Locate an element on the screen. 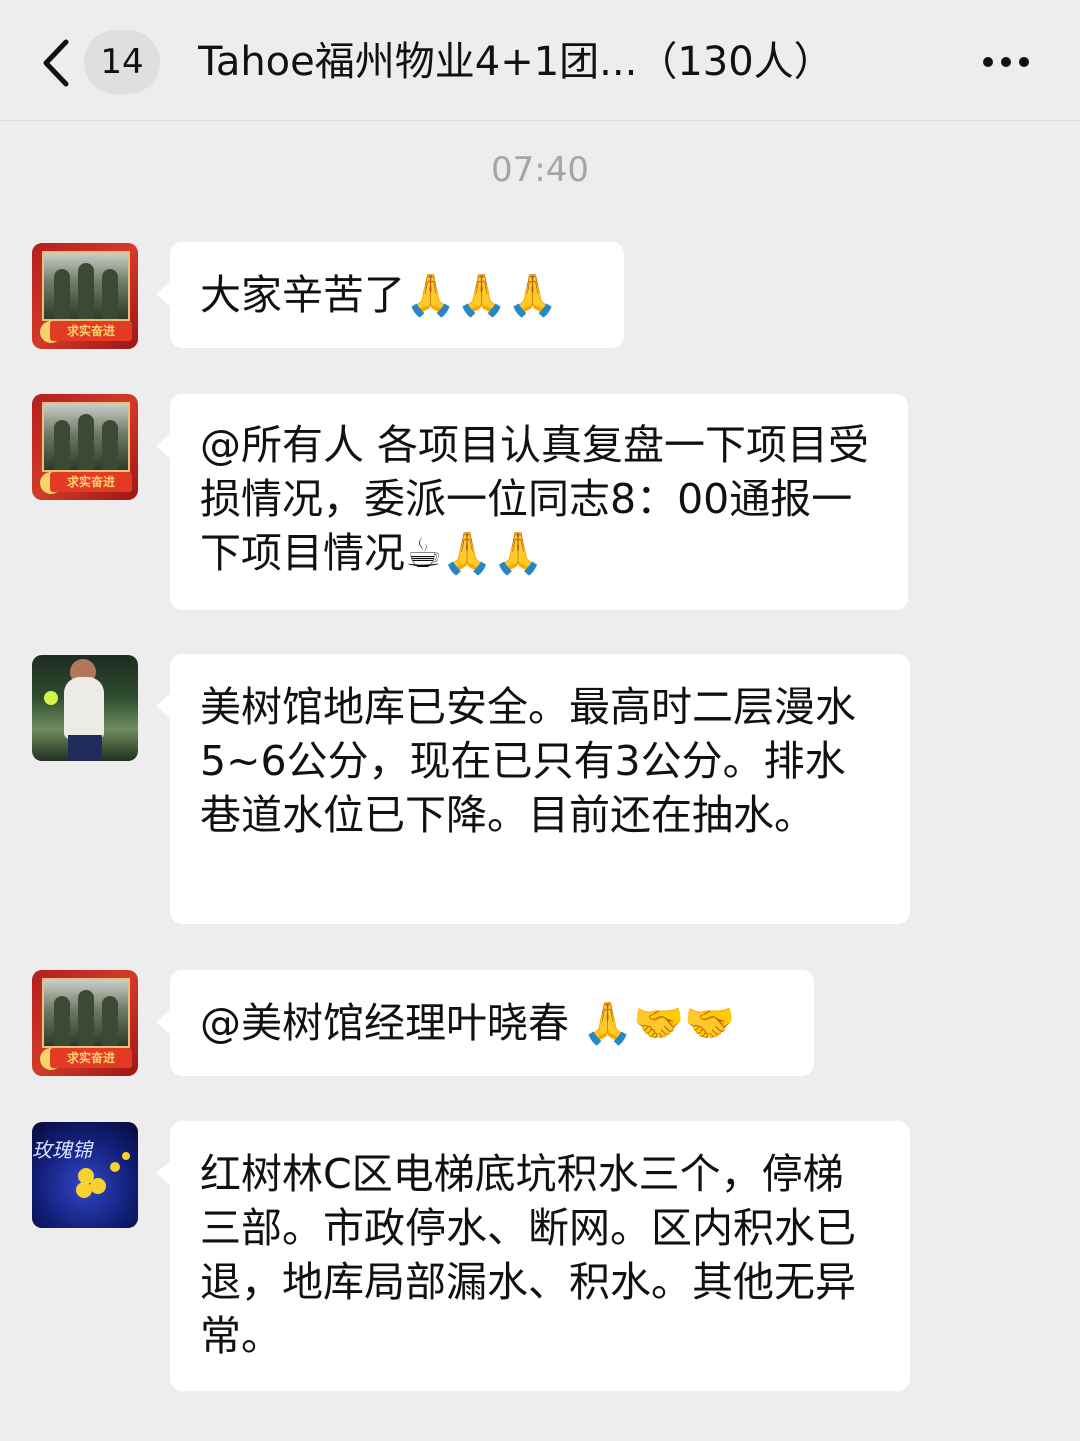  avatar is located at coordinates (85, 708).